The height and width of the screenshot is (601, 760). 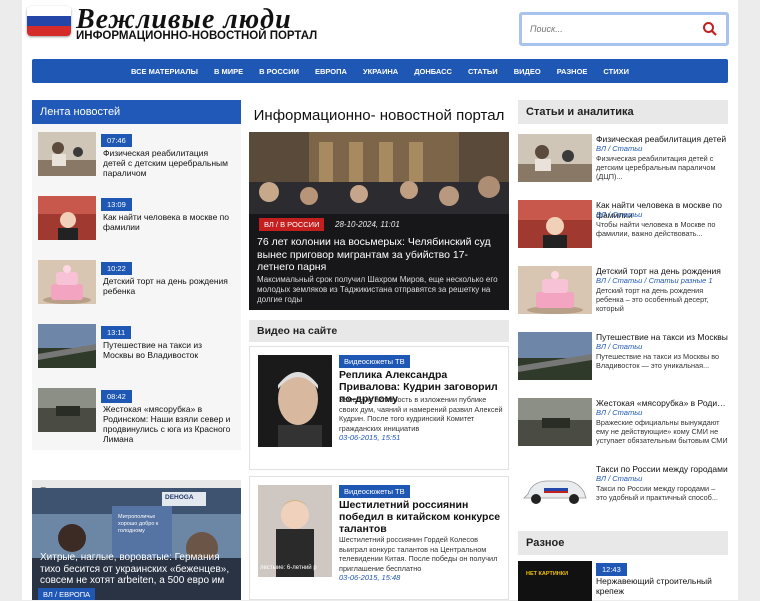 What do you see at coordinates (379, 331) in the screenshot?
I see `video-heading: Видео на сайте` at bounding box center [379, 331].